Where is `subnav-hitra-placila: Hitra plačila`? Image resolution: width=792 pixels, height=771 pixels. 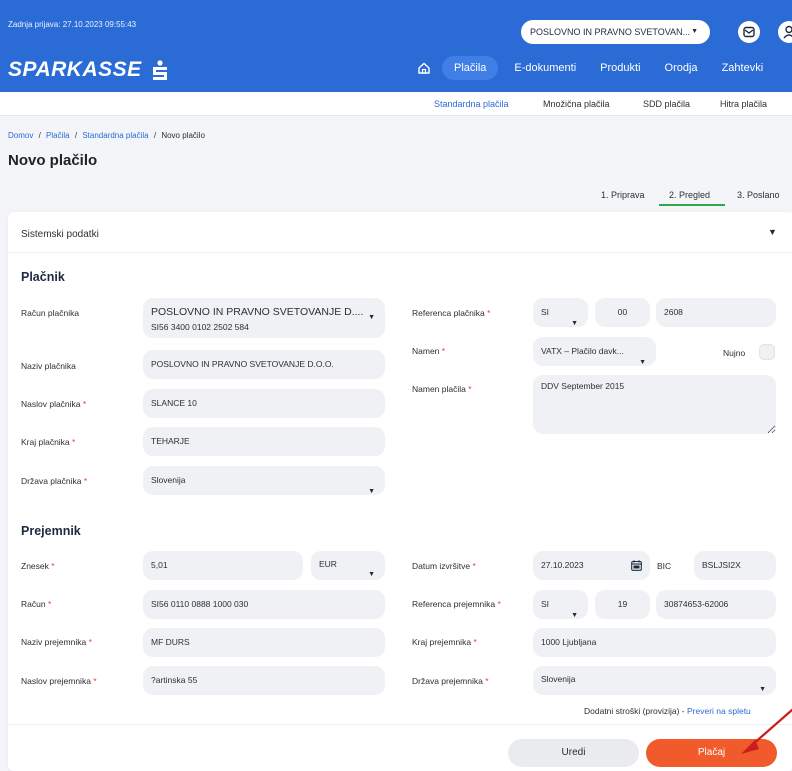 subnav-hitra-placila: Hitra plačila is located at coordinates (743, 104).